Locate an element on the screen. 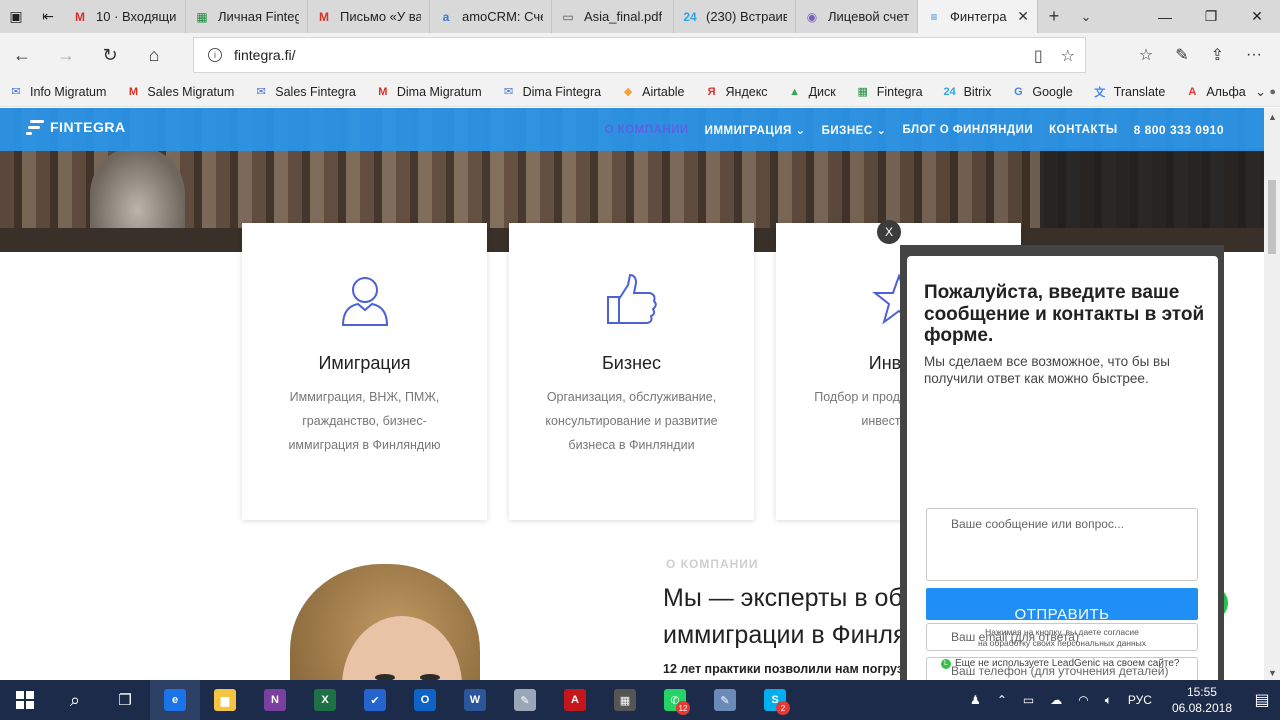 The image size is (1280, 720). browser-tab: 24 (230) Встраивание is located at coordinates (735, 16).